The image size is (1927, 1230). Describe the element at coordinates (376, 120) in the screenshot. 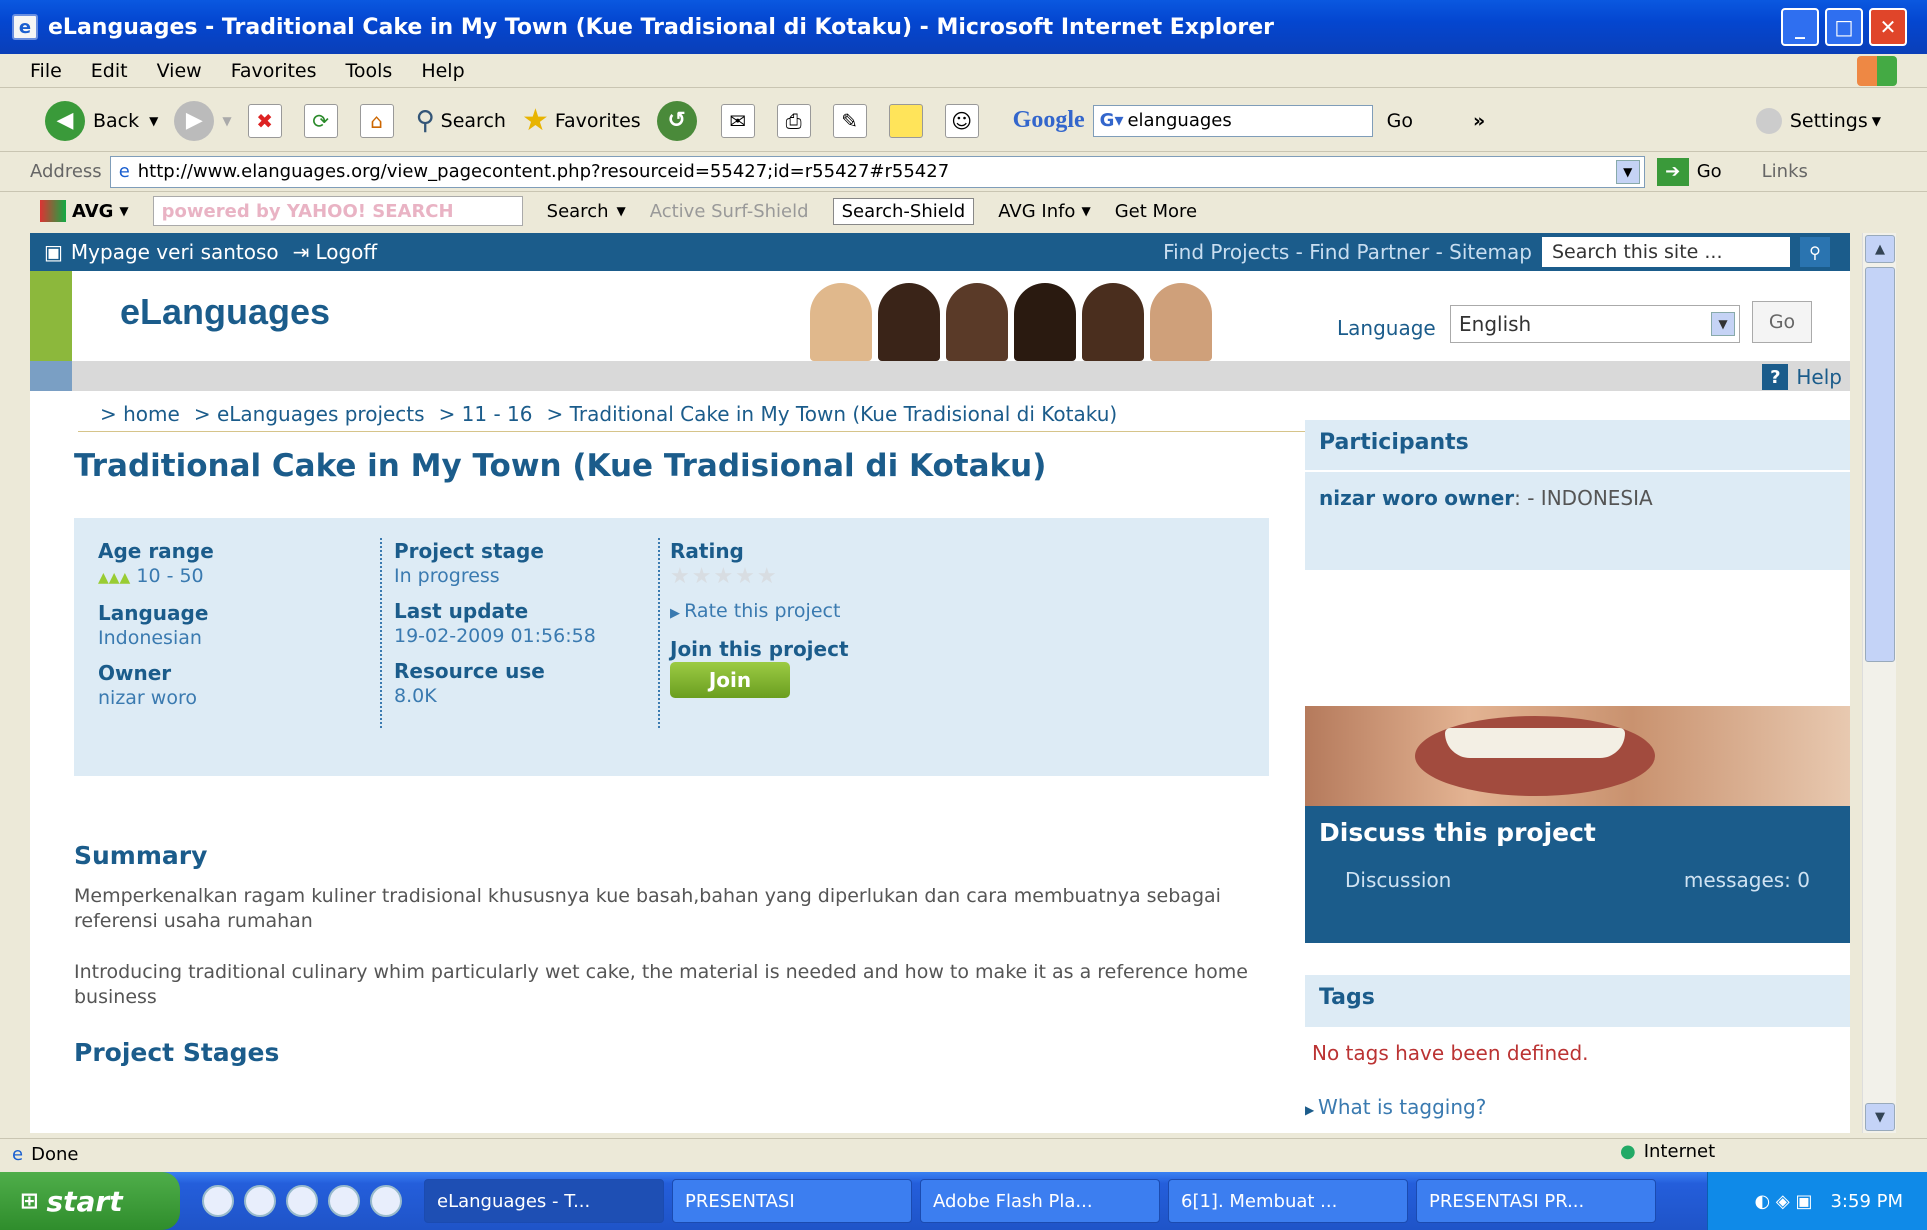

I see `home-icon: ⌂` at that location.